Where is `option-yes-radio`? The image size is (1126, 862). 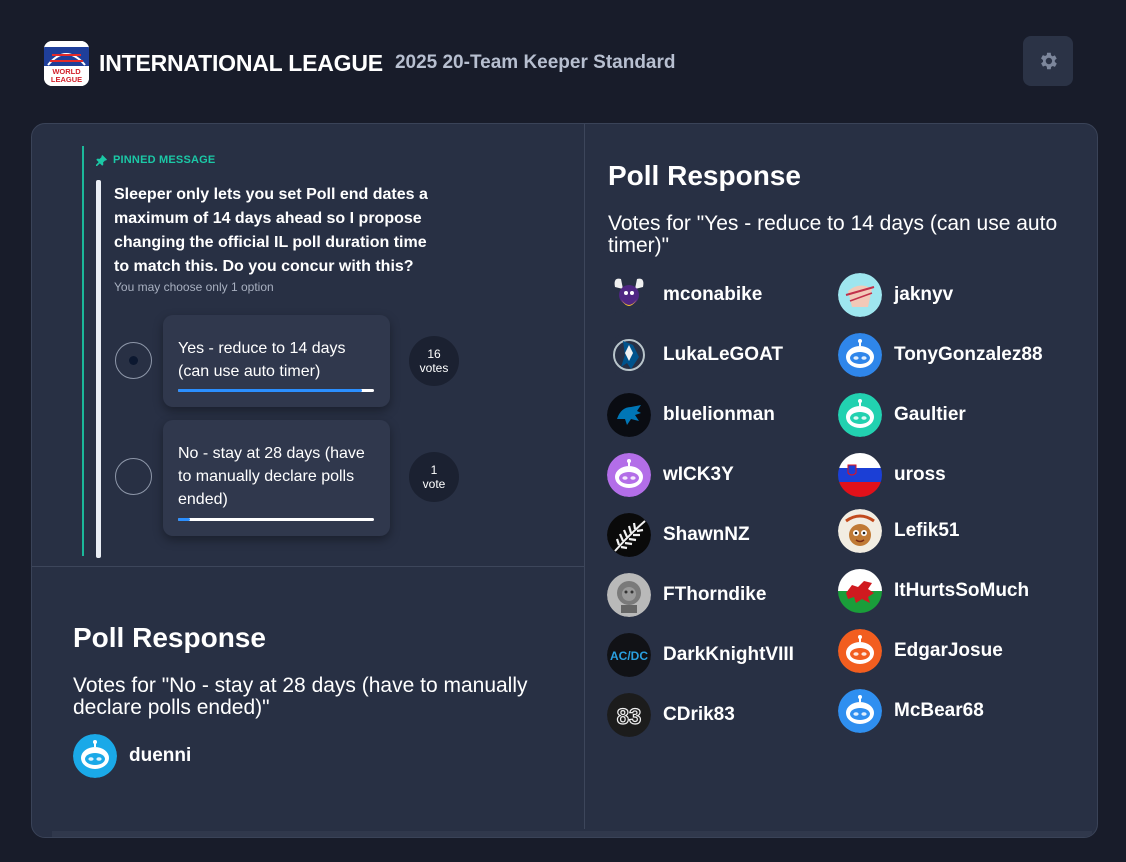
option-yes-radio is located at coordinates (133, 360).